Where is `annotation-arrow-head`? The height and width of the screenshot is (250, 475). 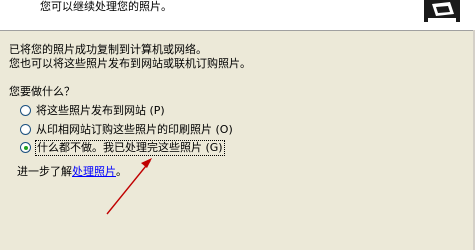 annotation-arrow-head is located at coordinates (146, 163).